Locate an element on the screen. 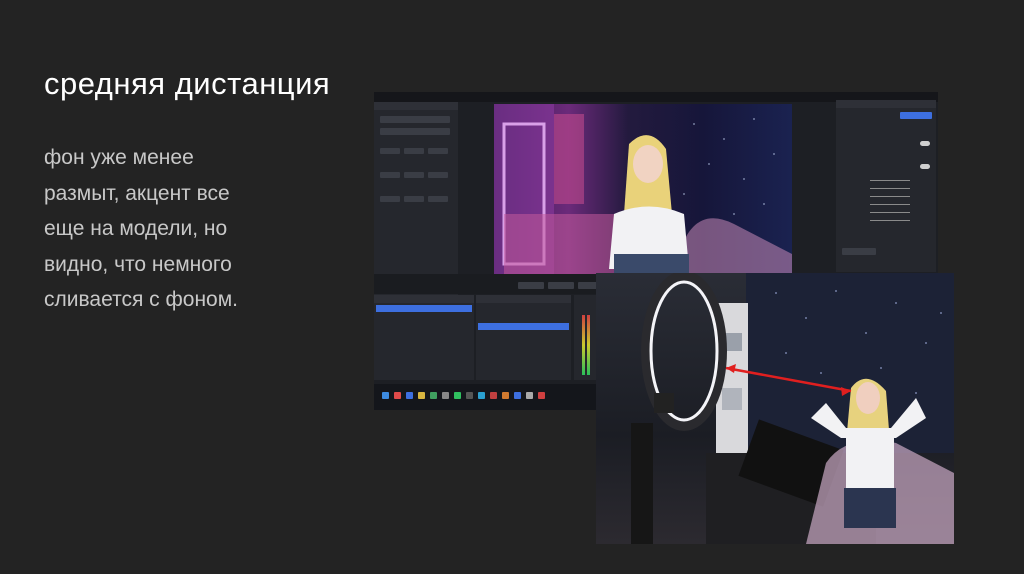  properties-panel is located at coordinates (886, 186).